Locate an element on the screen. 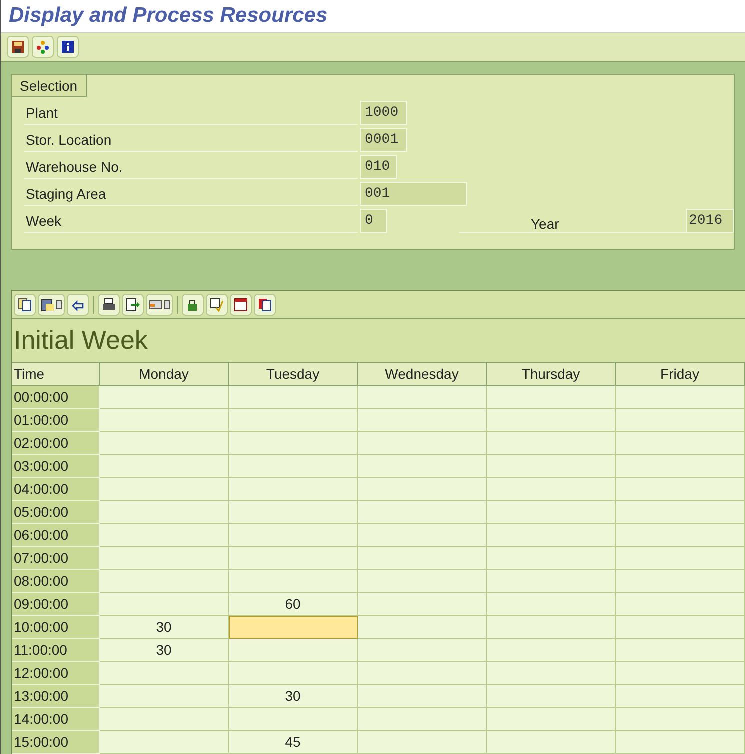 Image resolution: width=745 pixels, height=754 pixels. window-button is located at coordinates (265, 305).